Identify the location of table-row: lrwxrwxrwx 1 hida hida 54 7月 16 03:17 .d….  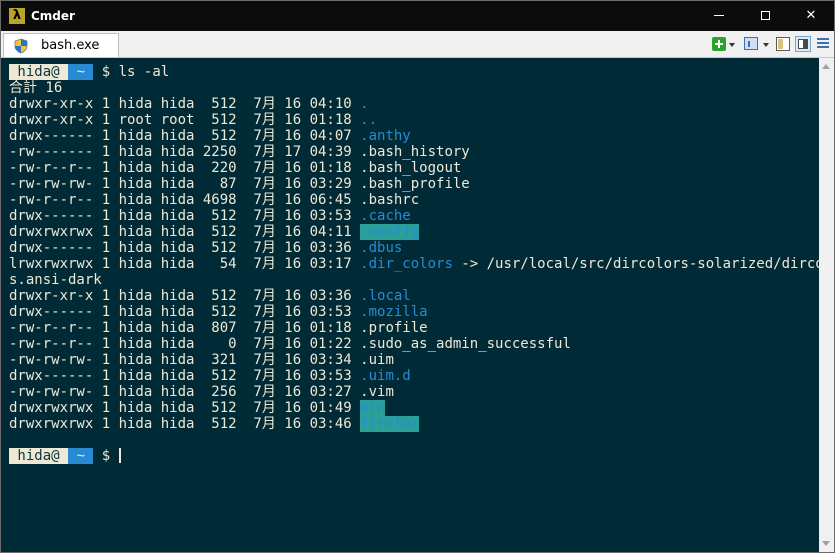
(414, 264).